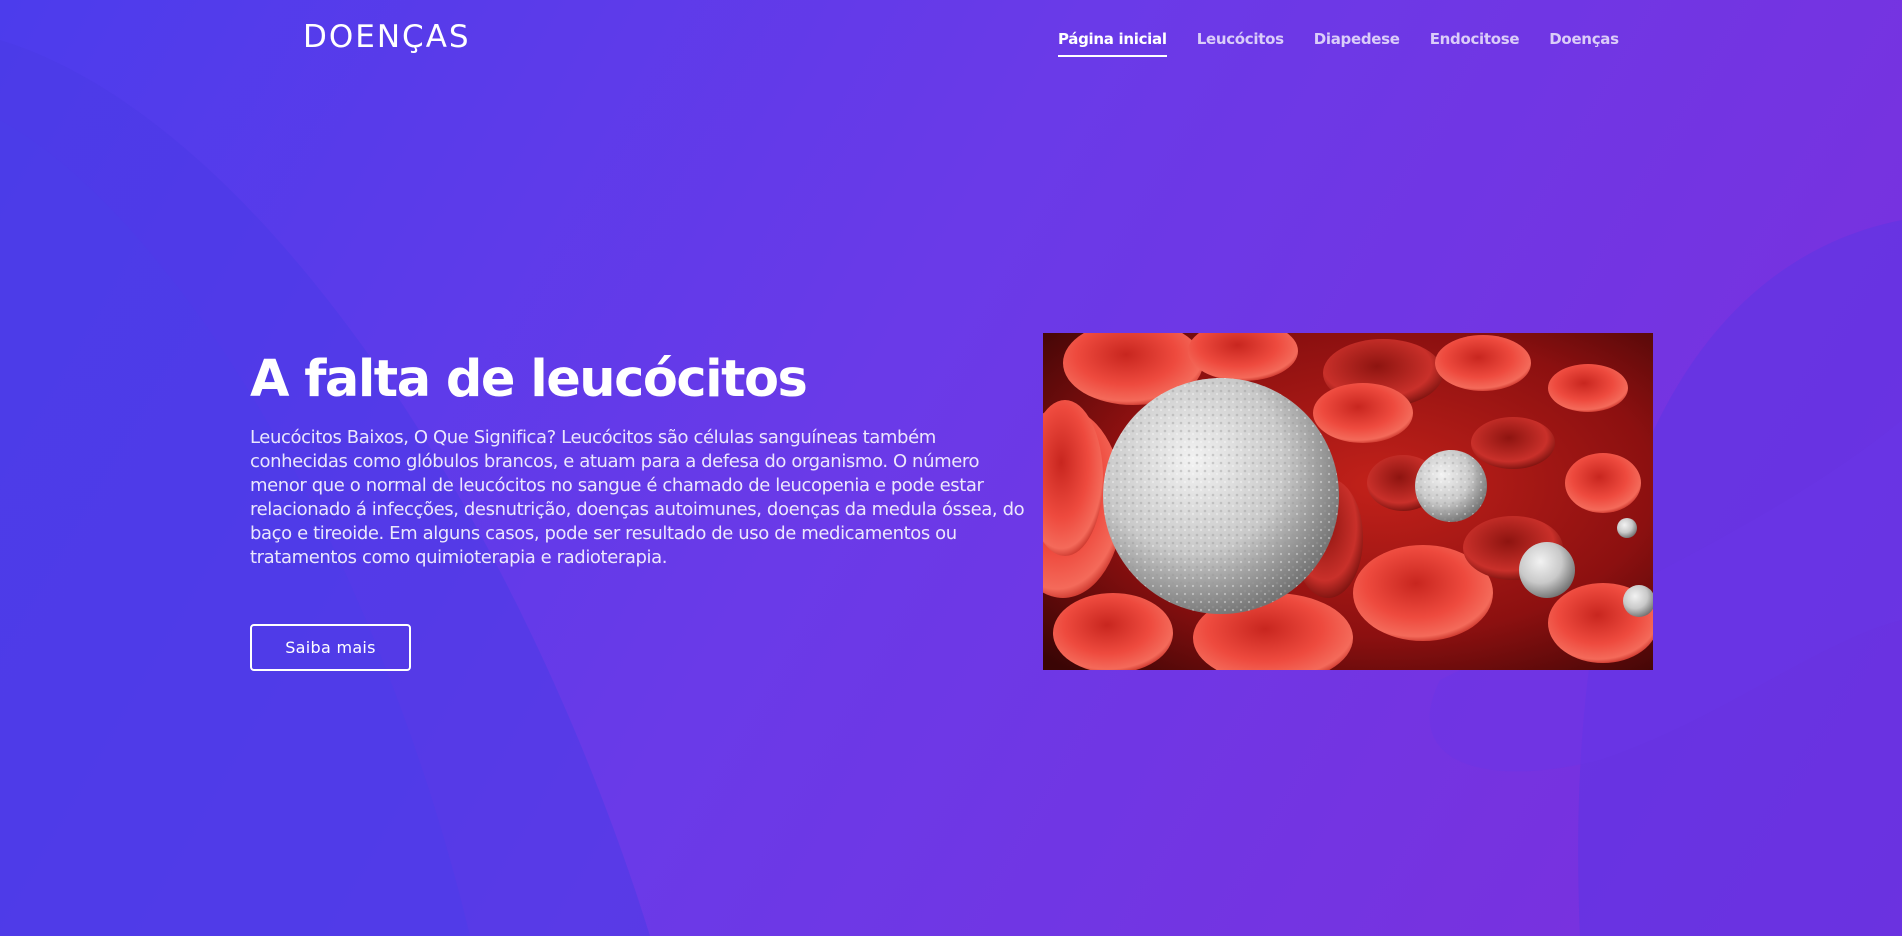 The image size is (1902, 936). What do you see at coordinates (330, 647) in the screenshot?
I see `saiba-mais-button: Saiba mais` at bounding box center [330, 647].